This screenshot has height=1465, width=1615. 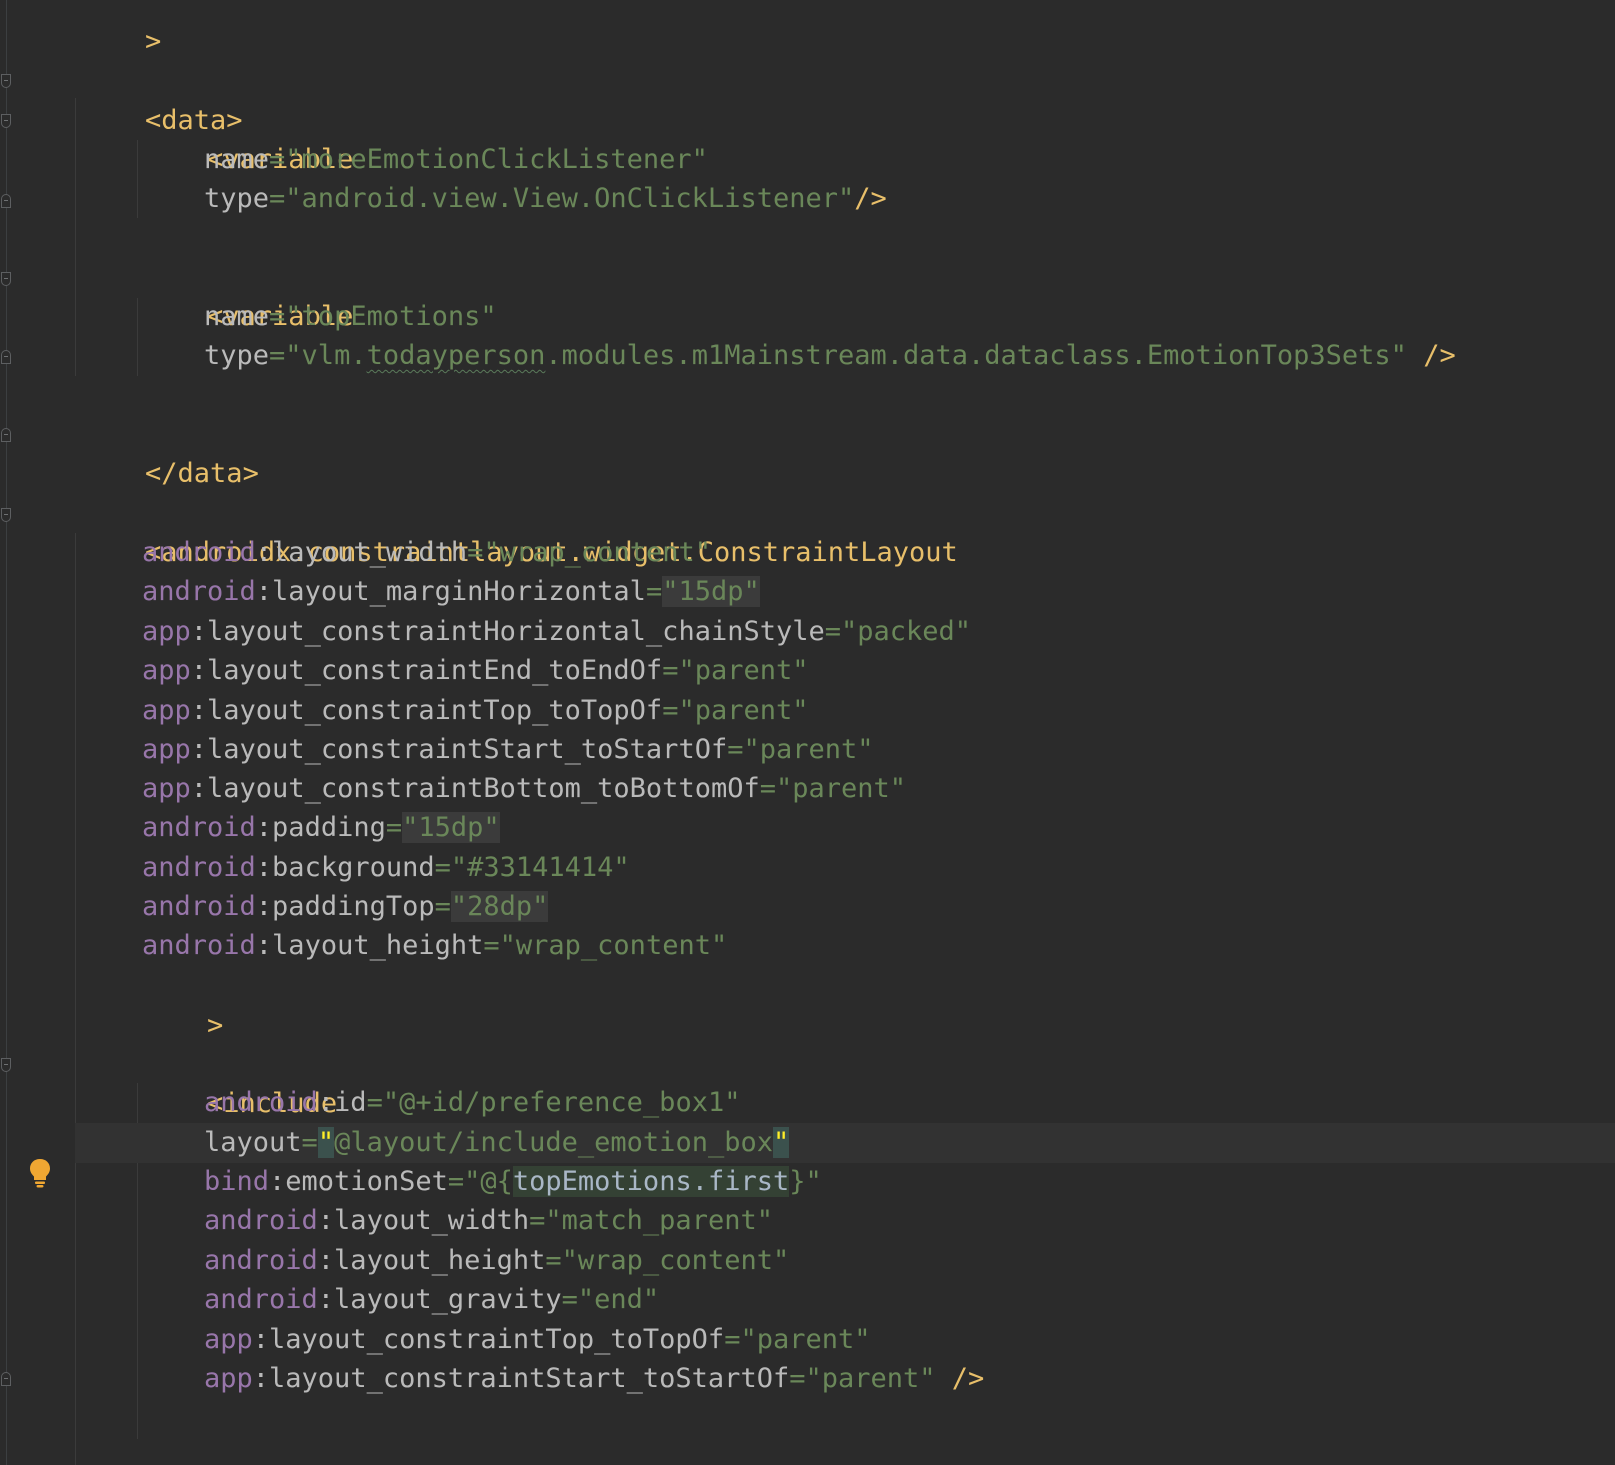 I want to click on attribute-value: "vlm., so click(x=326, y=355).